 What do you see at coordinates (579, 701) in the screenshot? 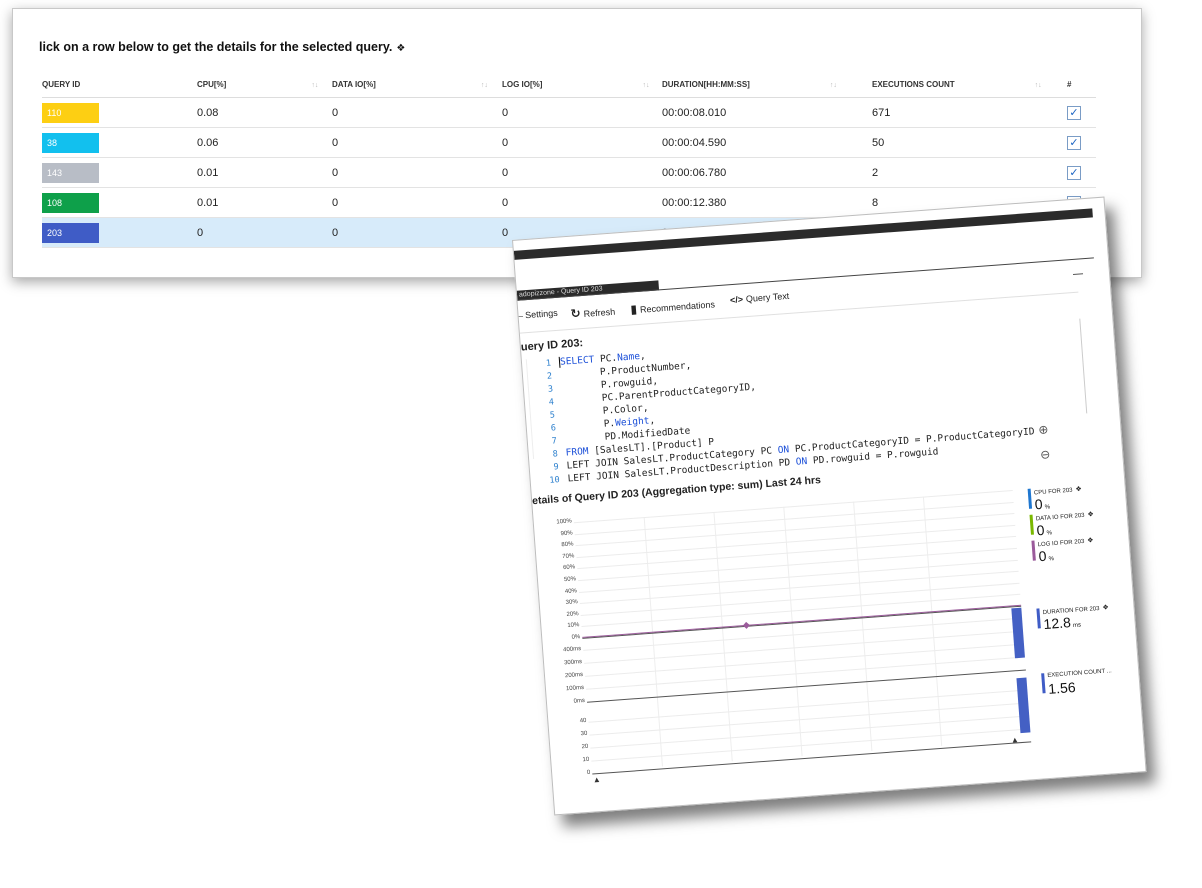
I see `y-tick-label: 0ms` at bounding box center [579, 701].